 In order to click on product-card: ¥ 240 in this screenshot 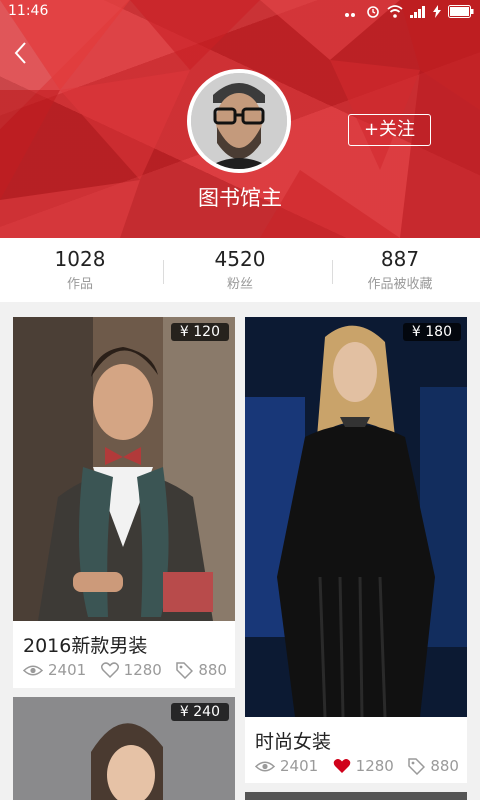, I will do `click(124, 748)`.